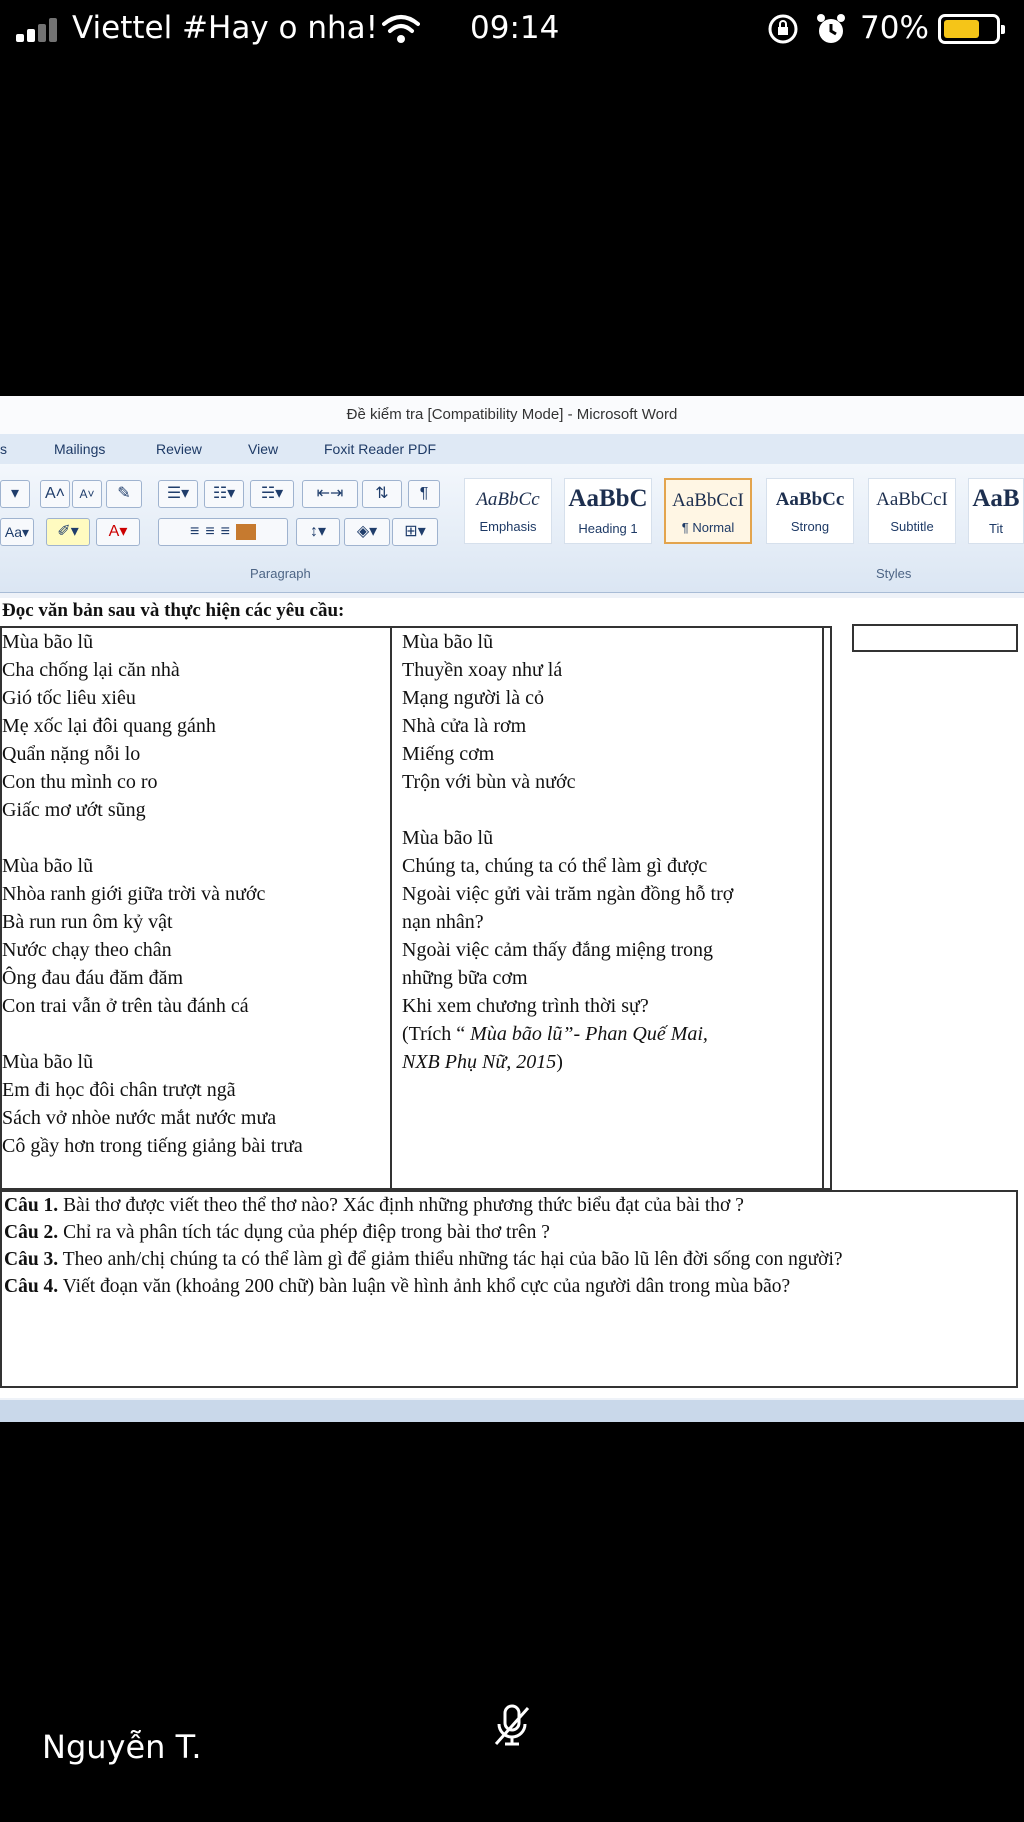 The image size is (1024, 1822). I want to click on left-line: Cha chống lại căn nhà, so click(91, 670).